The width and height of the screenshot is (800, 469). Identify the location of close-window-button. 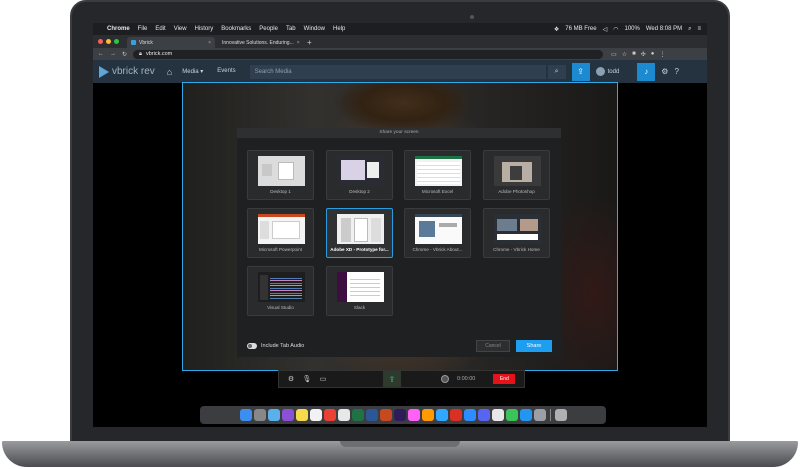
(100, 41).